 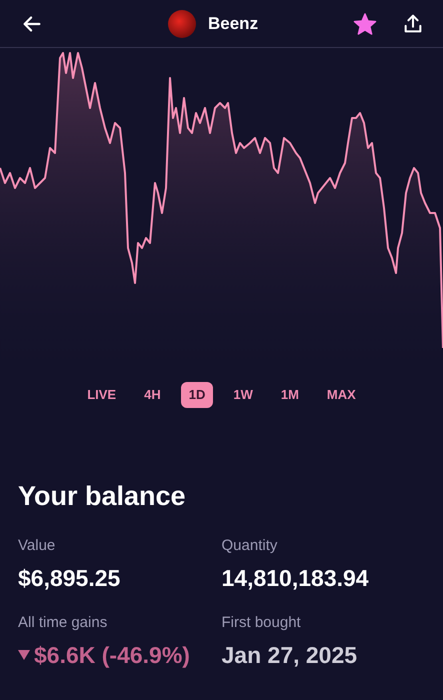 I want to click on stat-value: 14,810,183.94, so click(x=295, y=578).